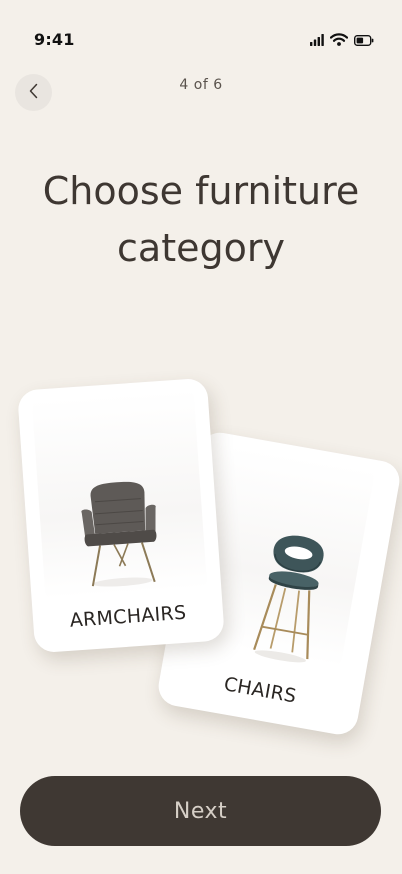 This screenshot has height=874, width=402. What do you see at coordinates (119, 534) in the screenshot?
I see `armchair-image` at bounding box center [119, 534].